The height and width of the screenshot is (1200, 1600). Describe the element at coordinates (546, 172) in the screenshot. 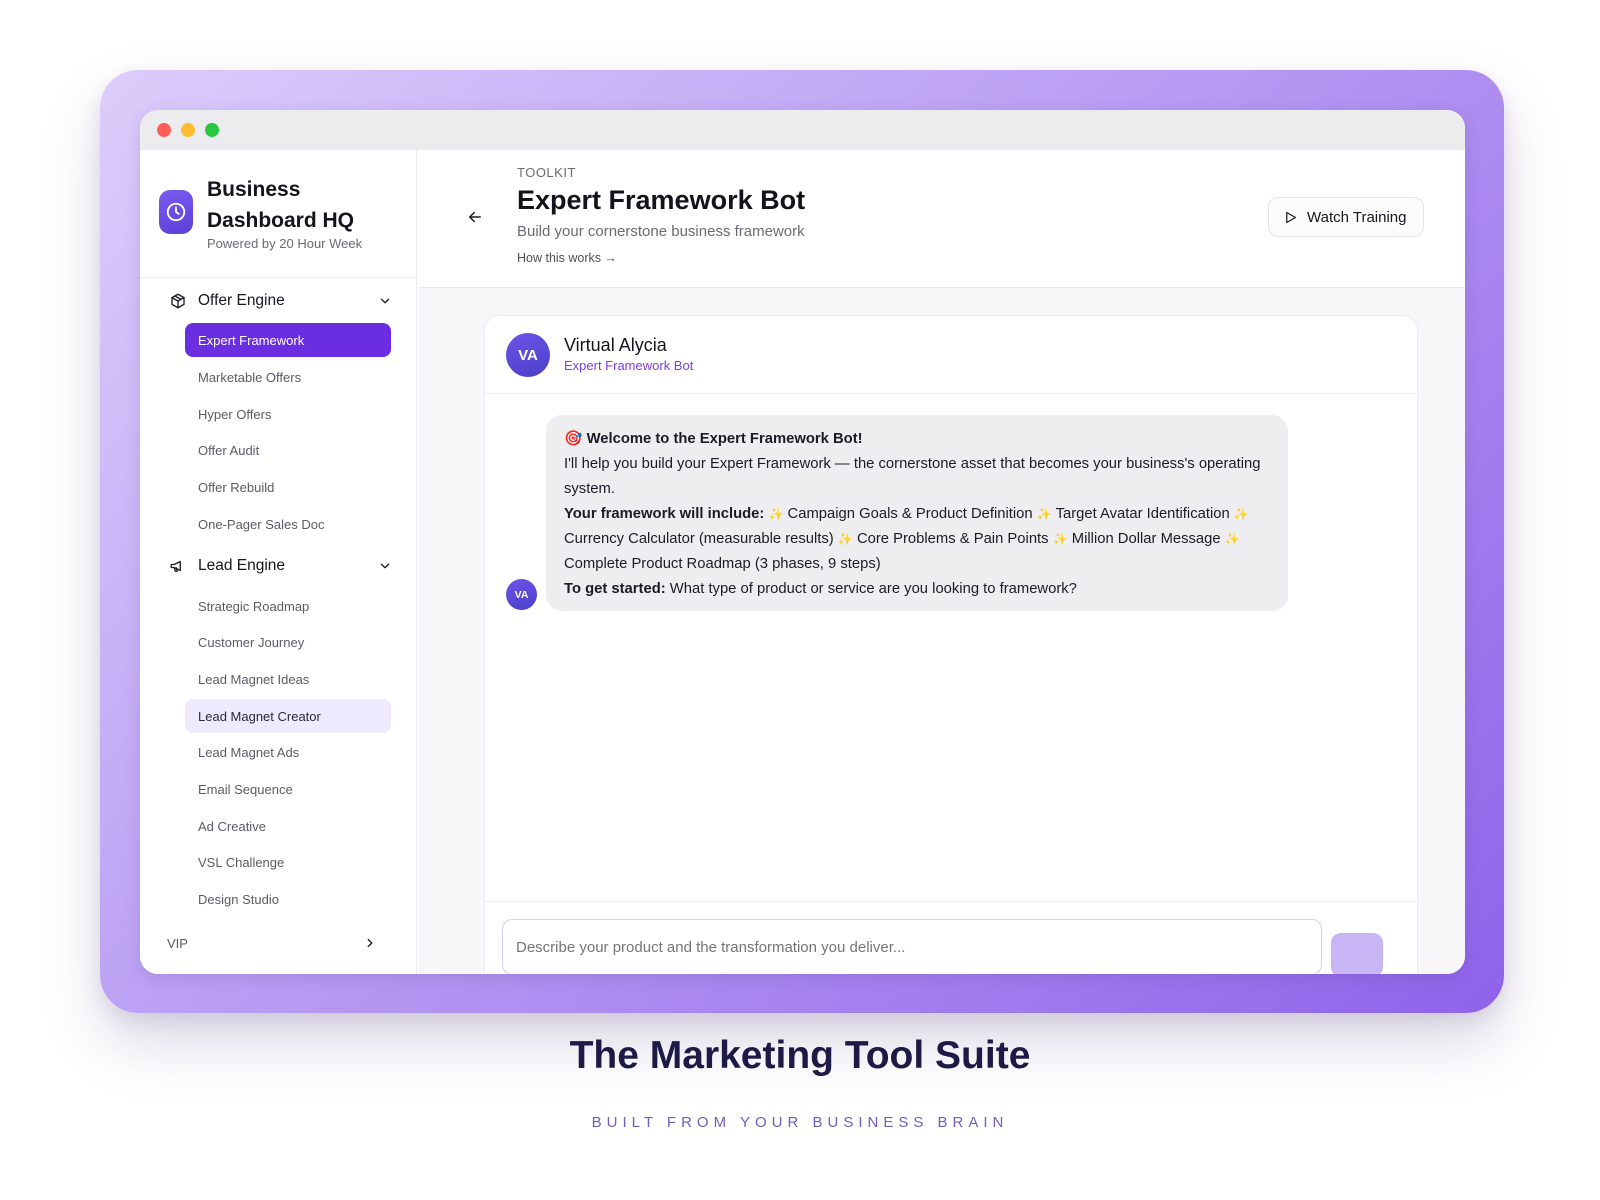

I see `page-eyebrow: TOOLKIT` at that location.